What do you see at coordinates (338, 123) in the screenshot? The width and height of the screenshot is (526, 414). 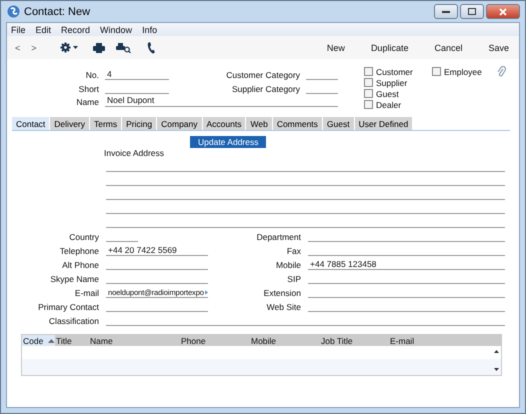 I see `tab: Guest` at bounding box center [338, 123].